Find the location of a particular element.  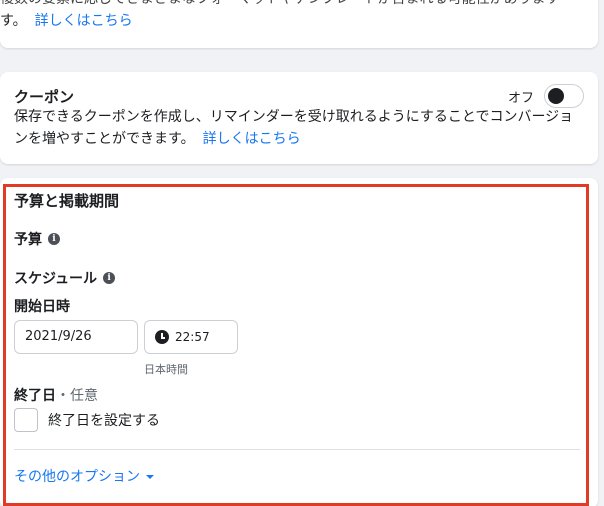

start-label-row: 開始日時 is located at coordinates (42, 306).